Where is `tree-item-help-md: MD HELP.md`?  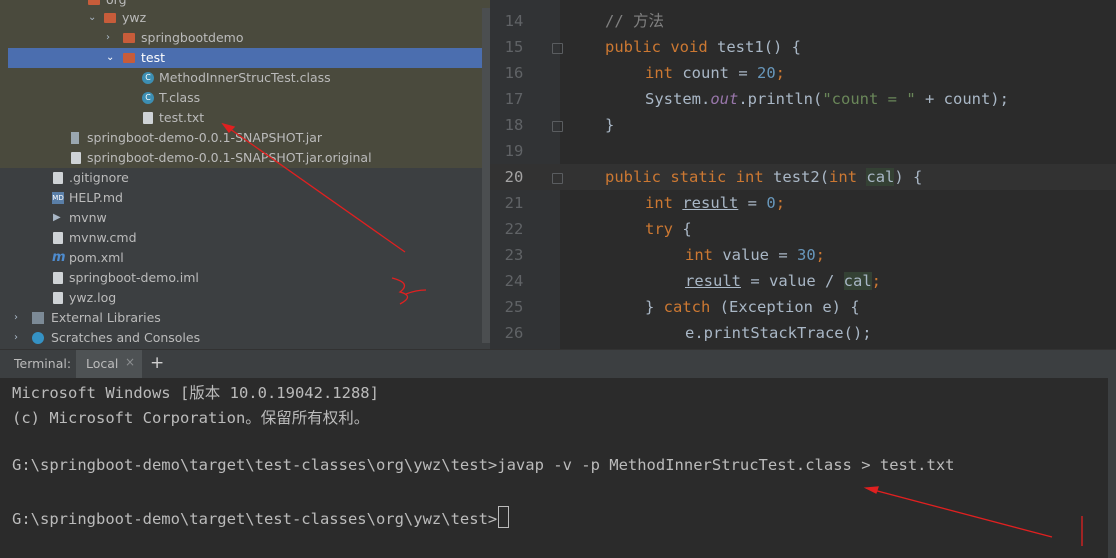
tree-item-help-md: MD HELP.md is located at coordinates (245, 198).